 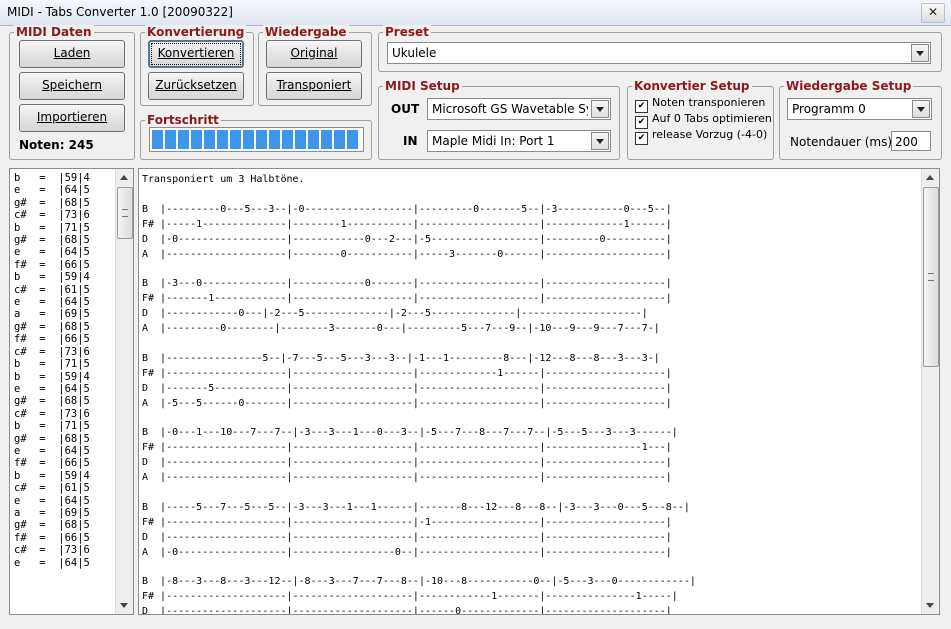 I want to click on transpose-checkbox: ✔ Noten transponieren, so click(x=700, y=104).